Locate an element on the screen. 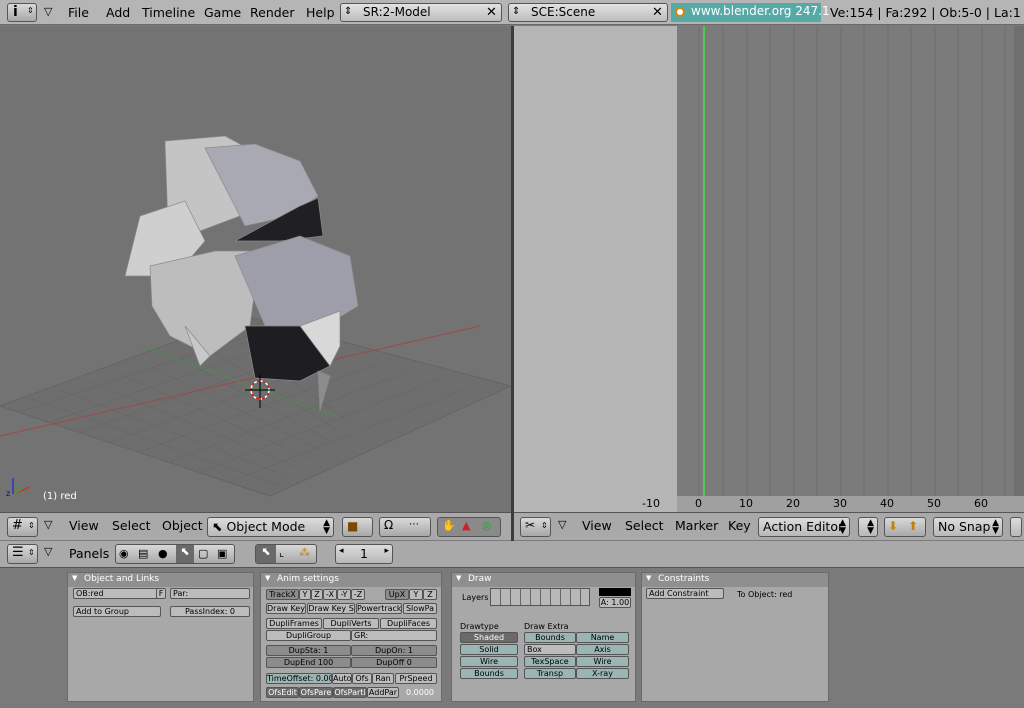 The width and height of the screenshot is (1024, 708). shading-icon: ● is located at coordinates (163, 553).